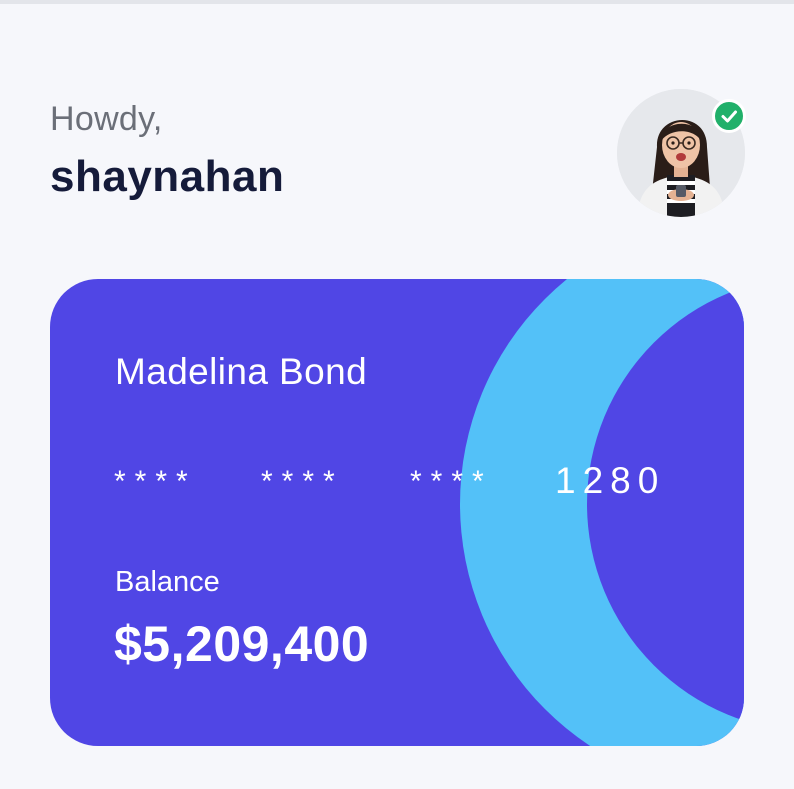 The height and width of the screenshot is (789, 794). I want to click on balance-label: Balance, so click(167, 582).